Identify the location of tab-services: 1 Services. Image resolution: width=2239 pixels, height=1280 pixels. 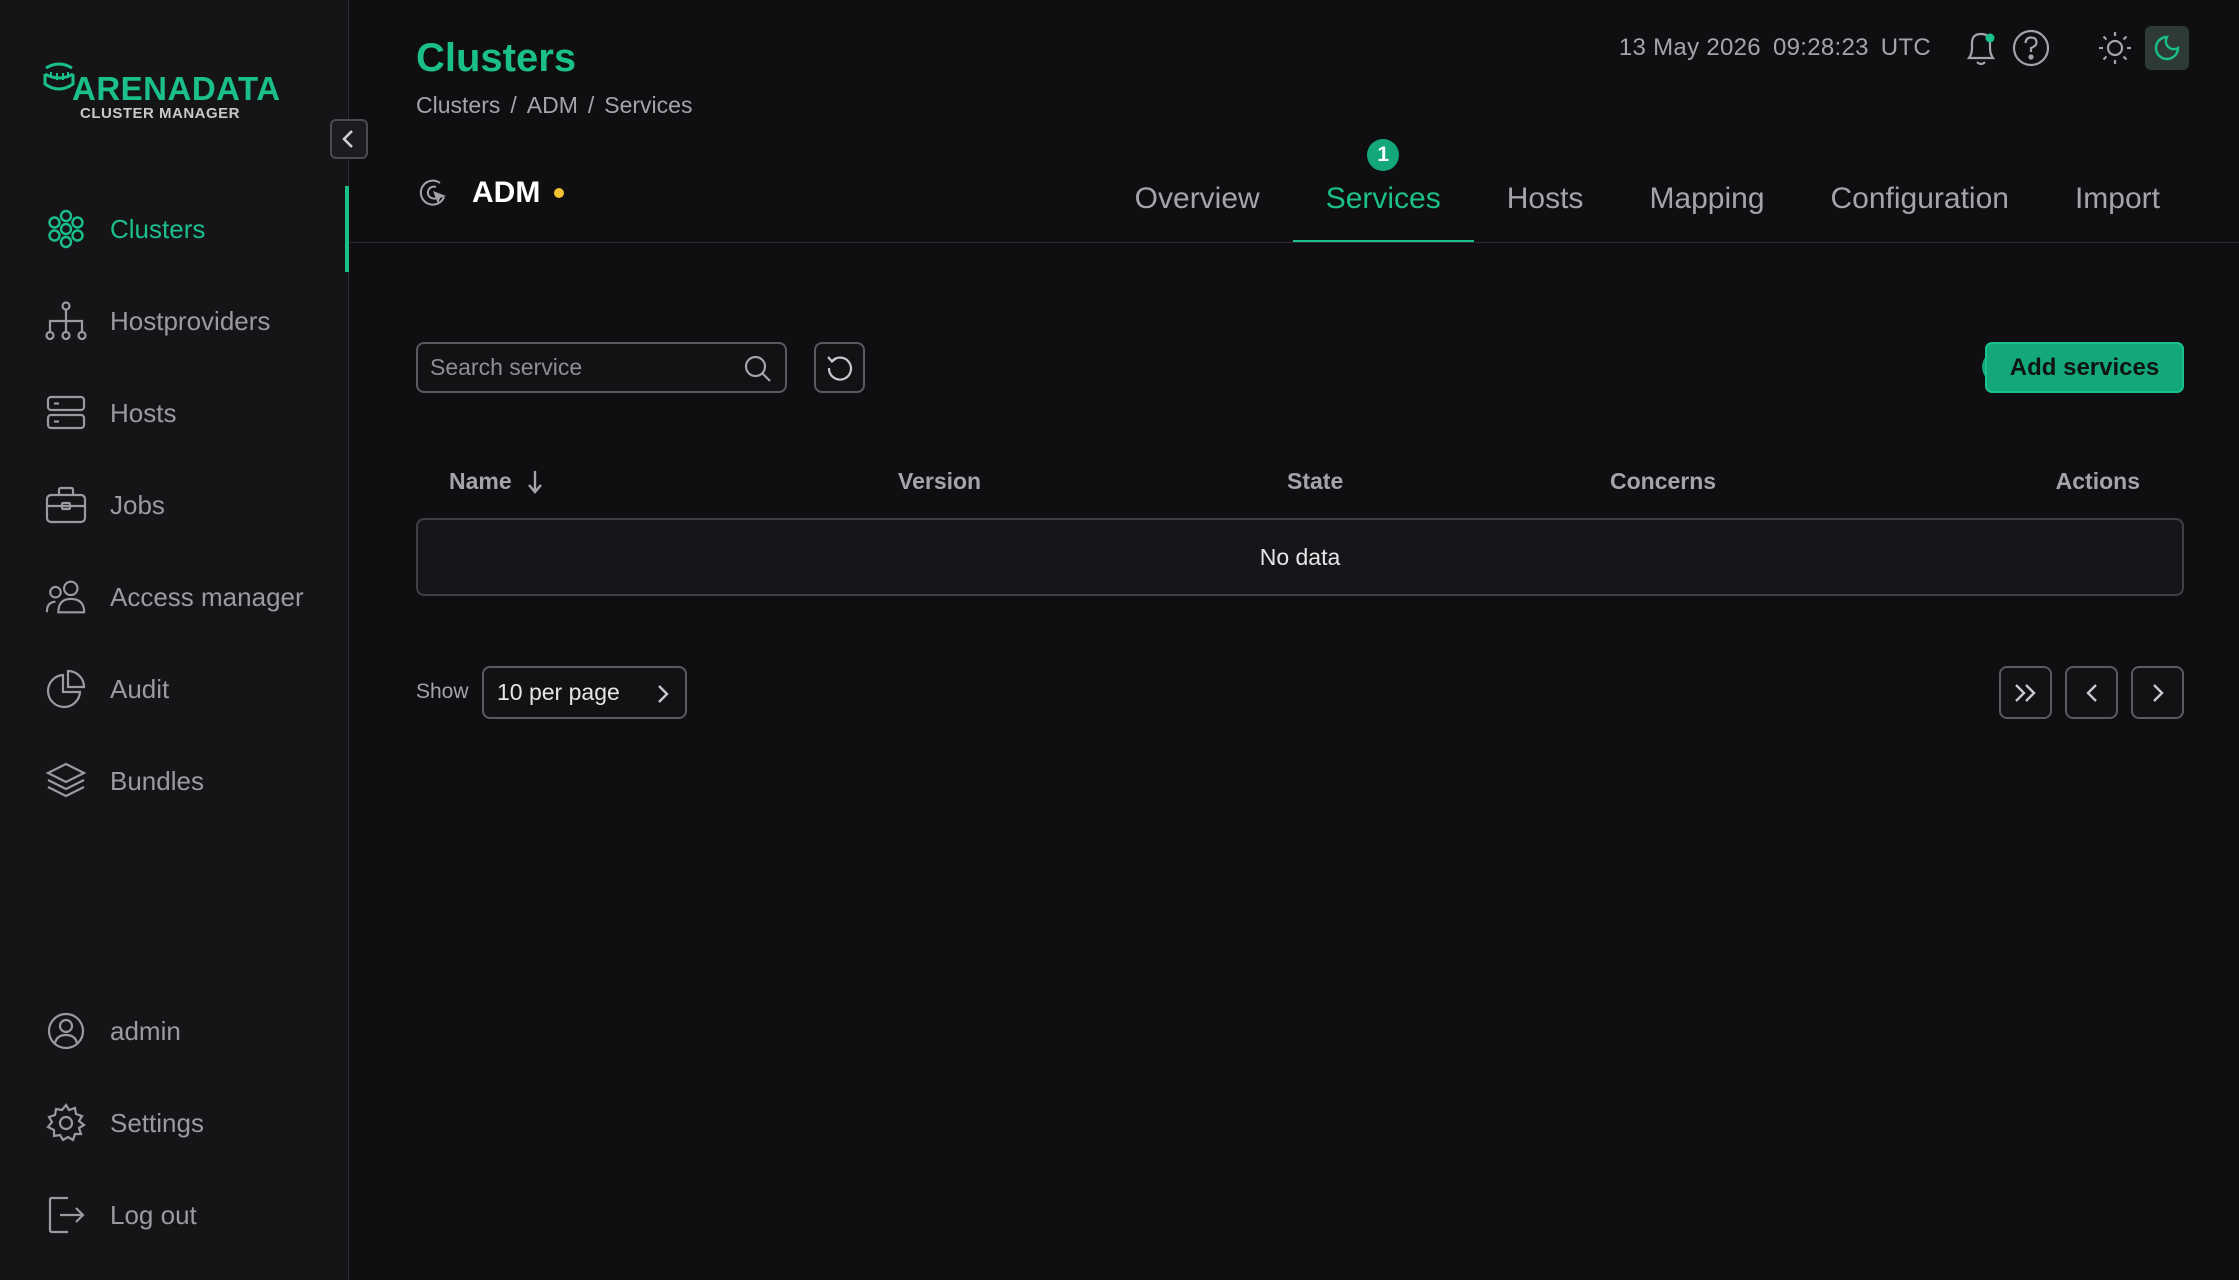
(1383, 191).